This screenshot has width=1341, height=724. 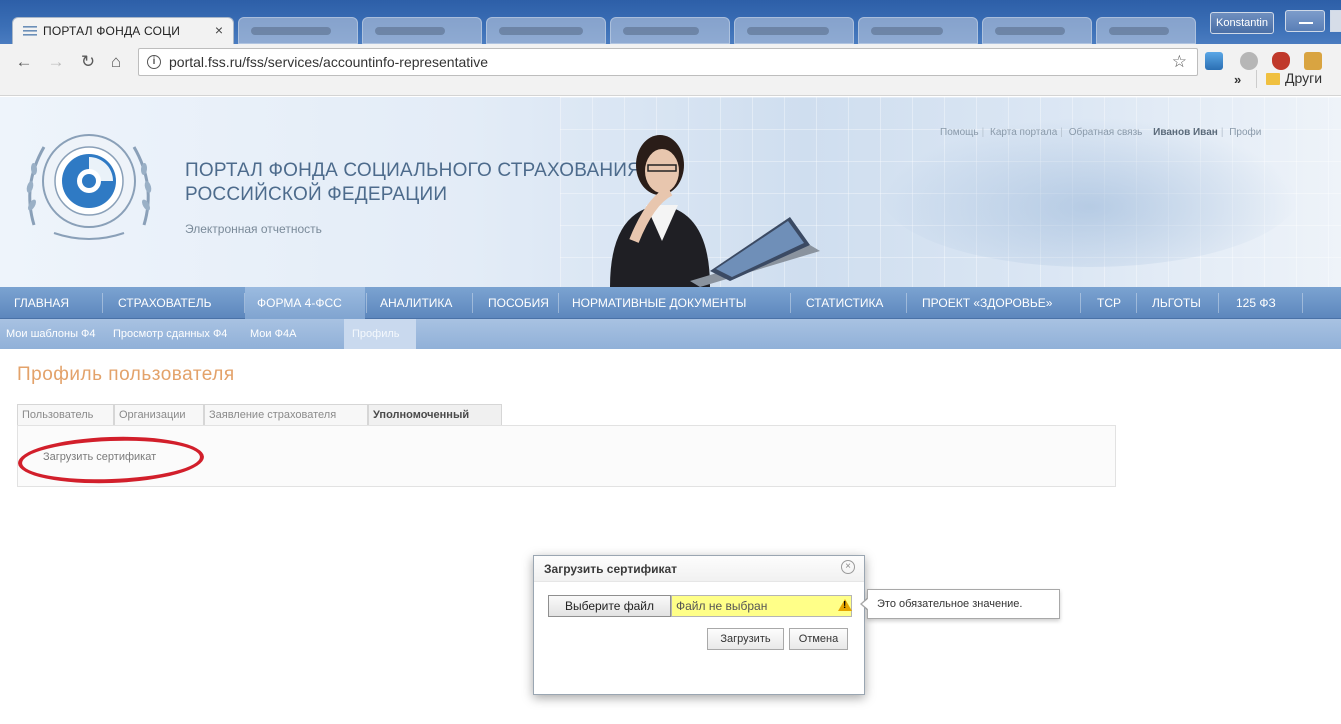 I want to click on maximize-window-button, so click(x=1335, y=21).